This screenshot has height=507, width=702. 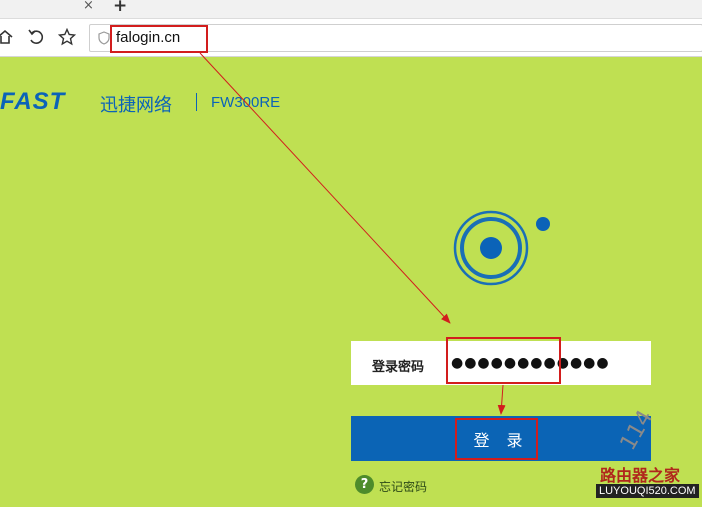 What do you see at coordinates (403, 486) in the screenshot?
I see `forgot-password-text: 忘记密码` at bounding box center [403, 486].